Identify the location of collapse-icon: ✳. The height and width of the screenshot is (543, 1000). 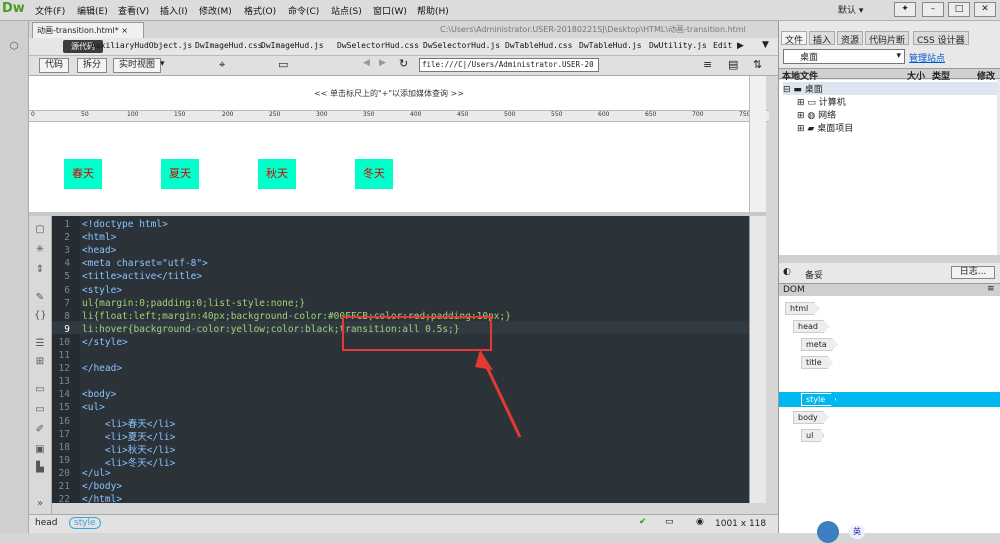
(40, 250).